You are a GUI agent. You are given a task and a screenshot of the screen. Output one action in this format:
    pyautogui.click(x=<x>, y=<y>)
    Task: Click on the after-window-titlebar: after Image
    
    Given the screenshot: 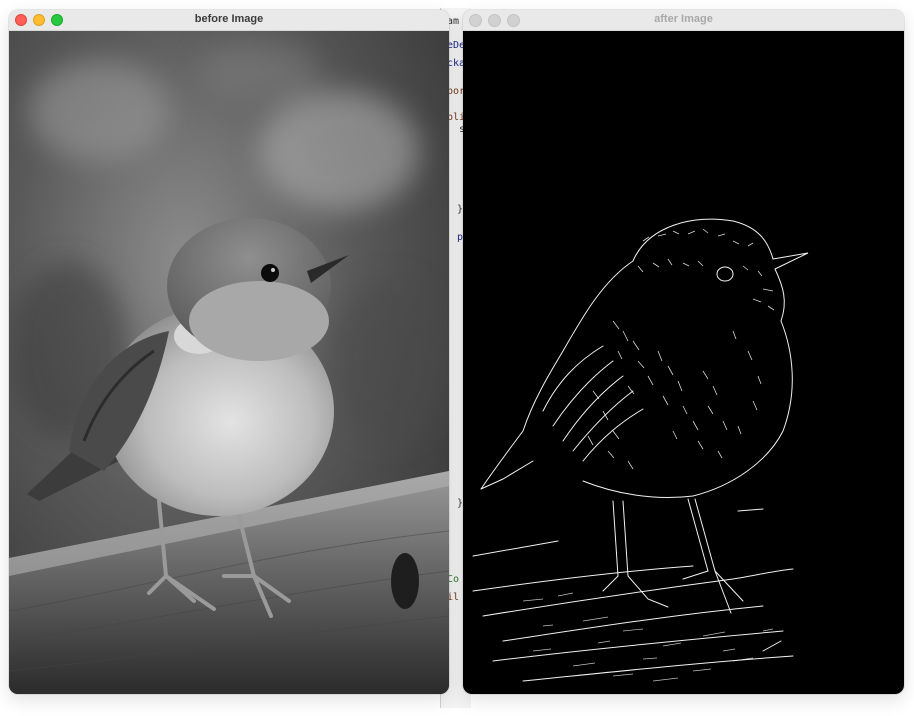 What is the action you would take?
    pyautogui.click(x=683, y=20)
    